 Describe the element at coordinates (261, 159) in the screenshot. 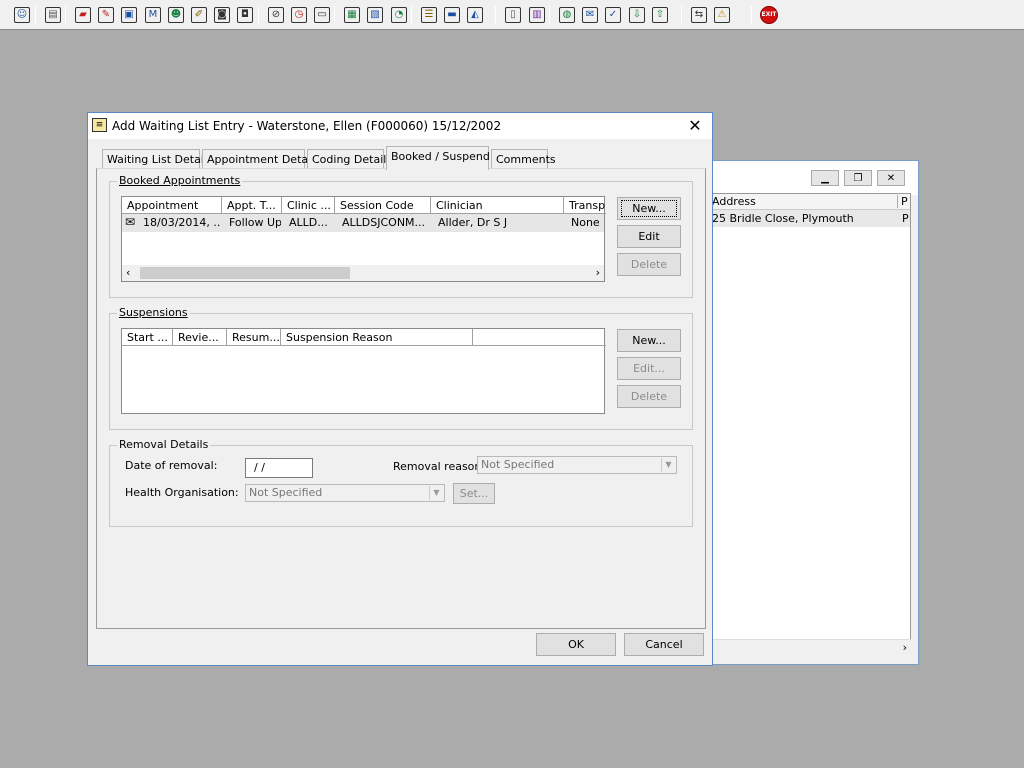

I see `tab-appointment-details: Appointment Details` at that location.